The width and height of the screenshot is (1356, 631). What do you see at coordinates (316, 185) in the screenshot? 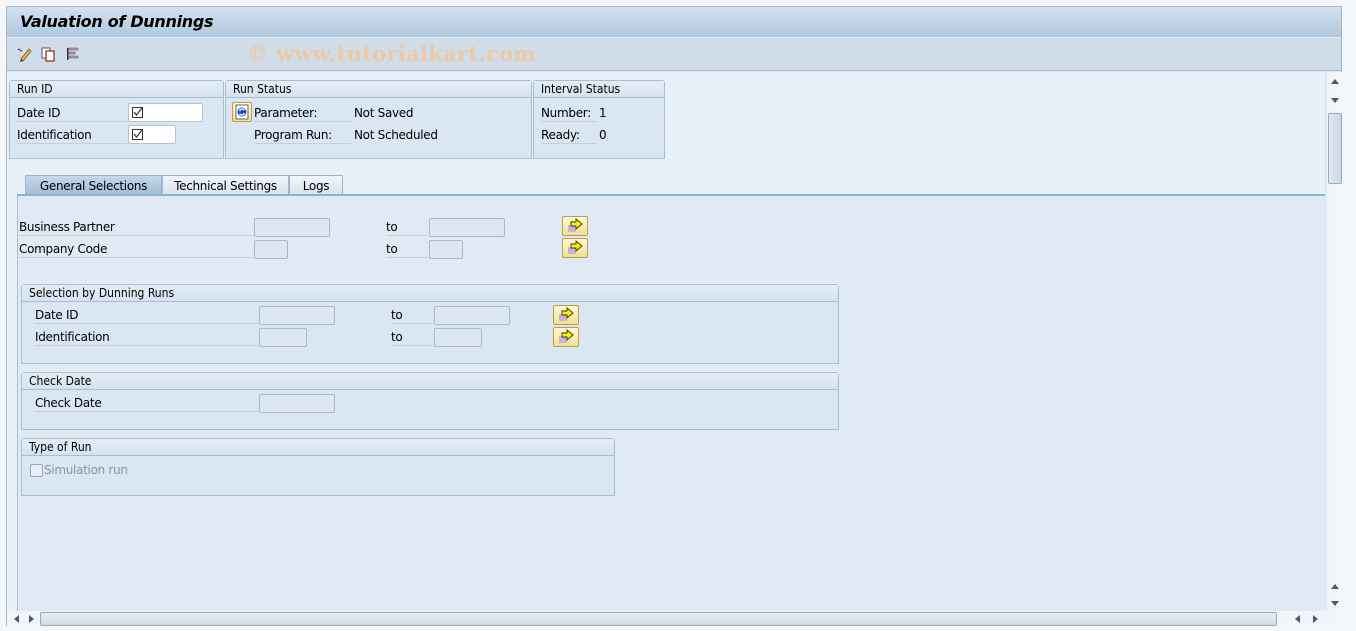
I see `tab-logs: Logs` at bounding box center [316, 185].